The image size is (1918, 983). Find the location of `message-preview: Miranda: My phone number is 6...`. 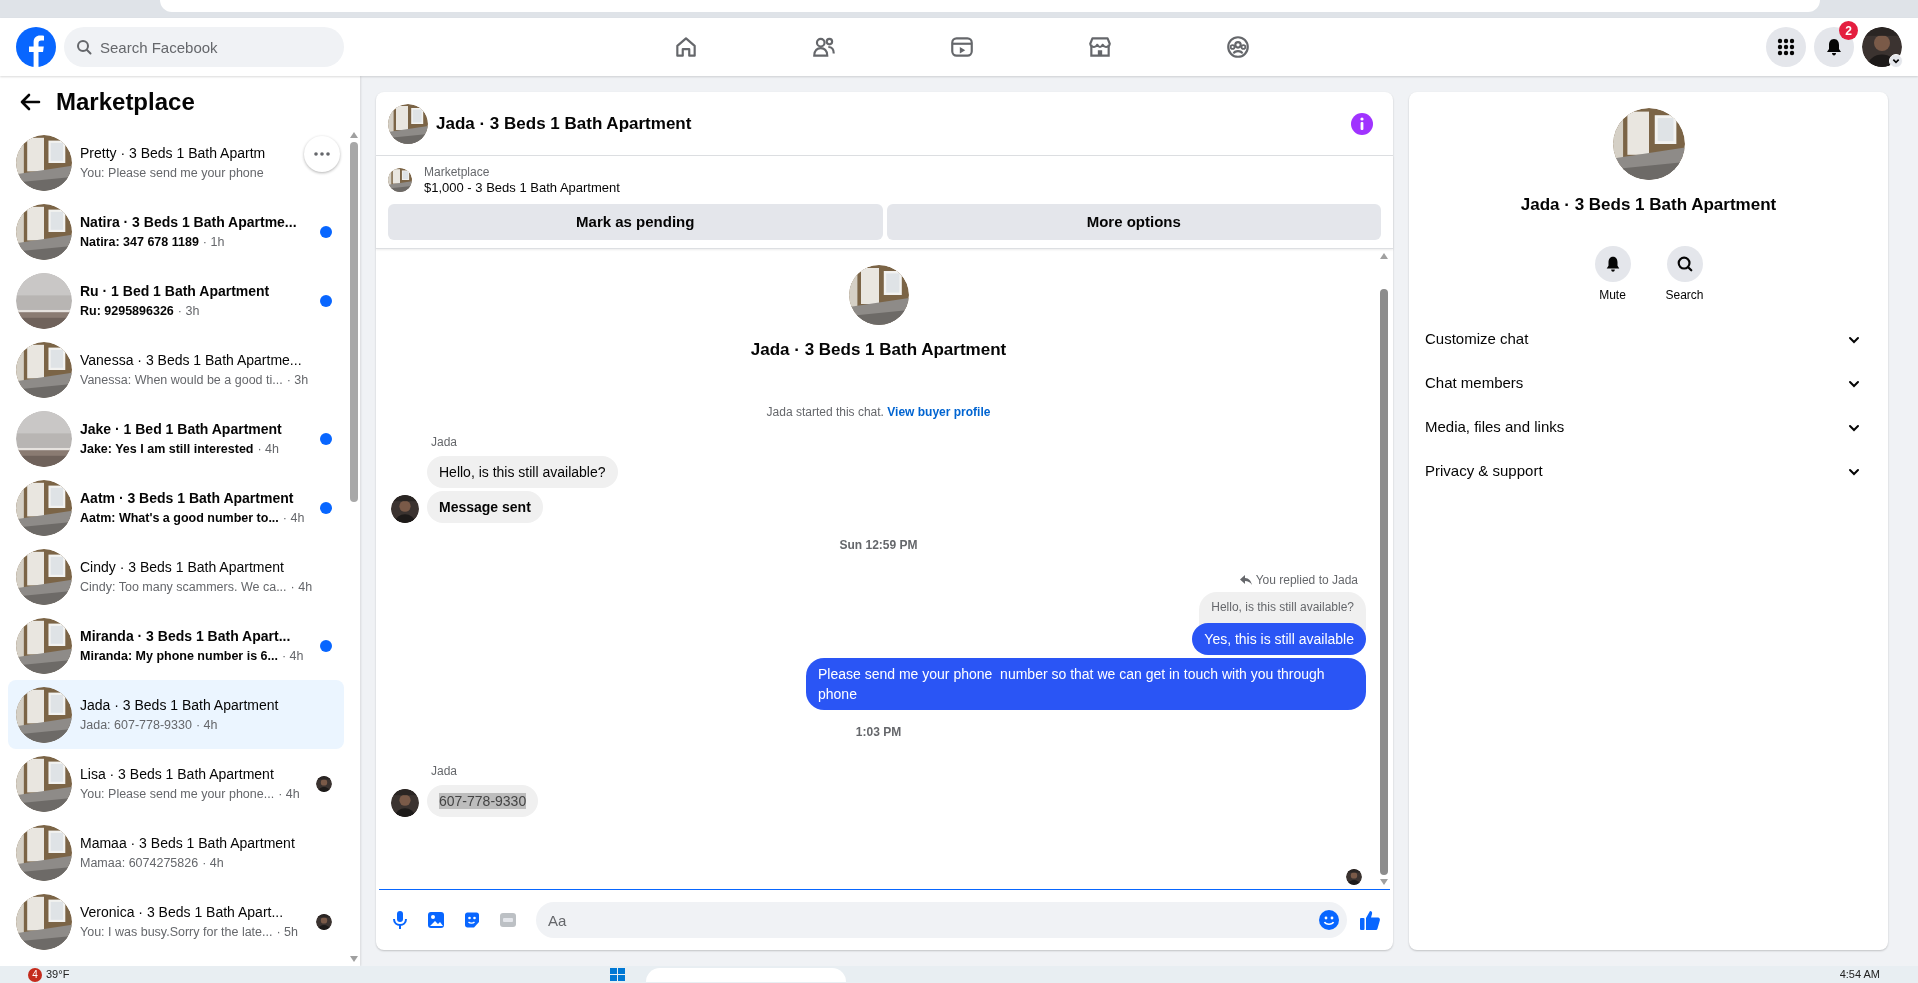

message-preview: Miranda: My phone number is 6... is located at coordinates (179, 656).